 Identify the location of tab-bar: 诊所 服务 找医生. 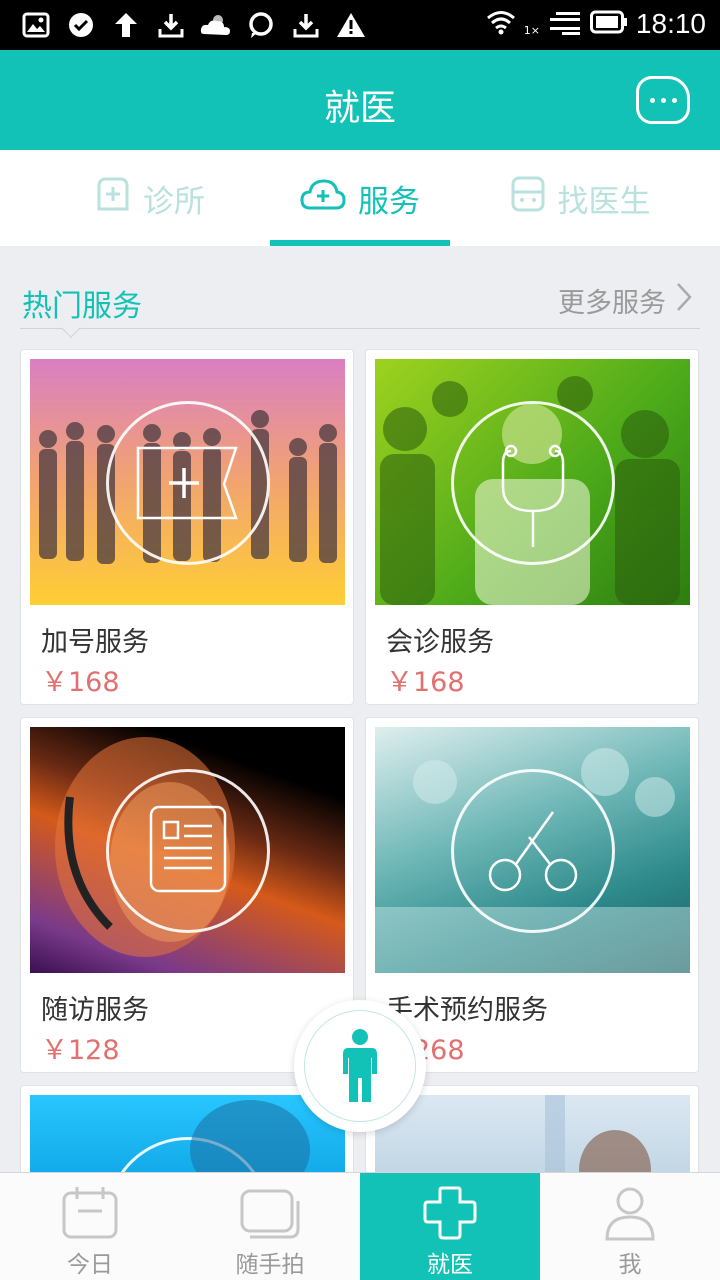
(360, 198).